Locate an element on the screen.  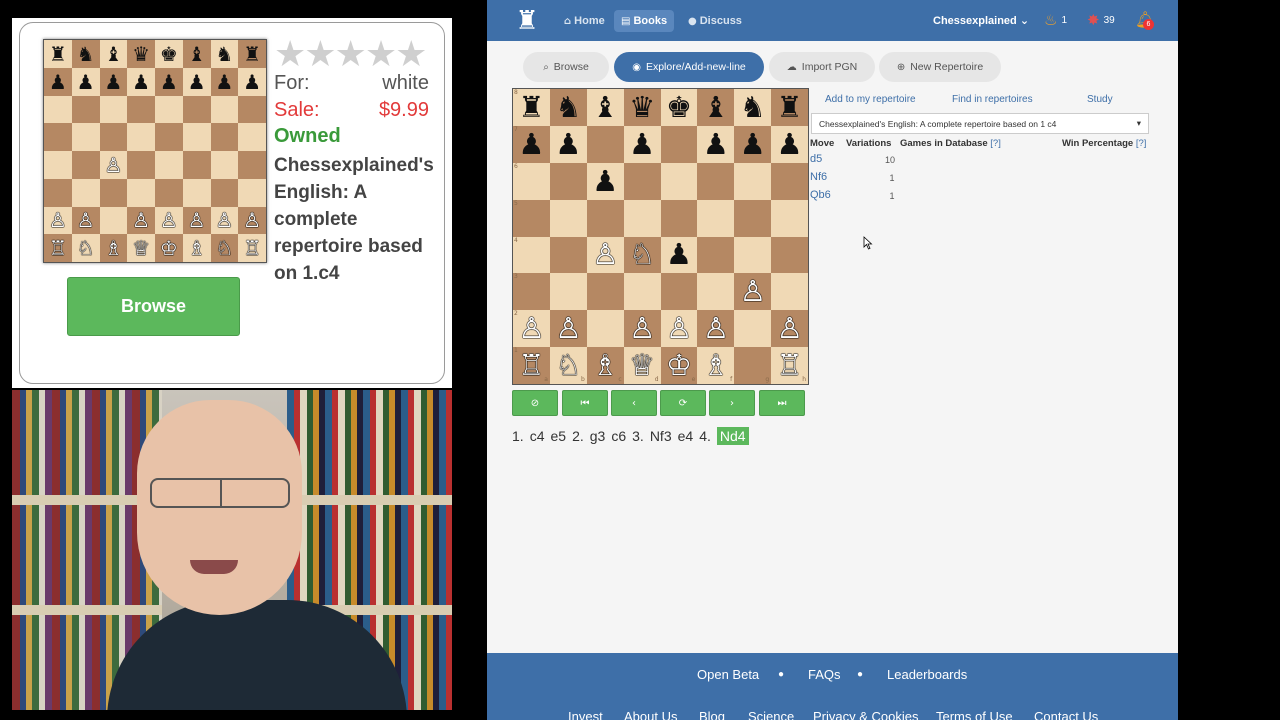
board-square: ♛ is located at coordinates (642, 107).